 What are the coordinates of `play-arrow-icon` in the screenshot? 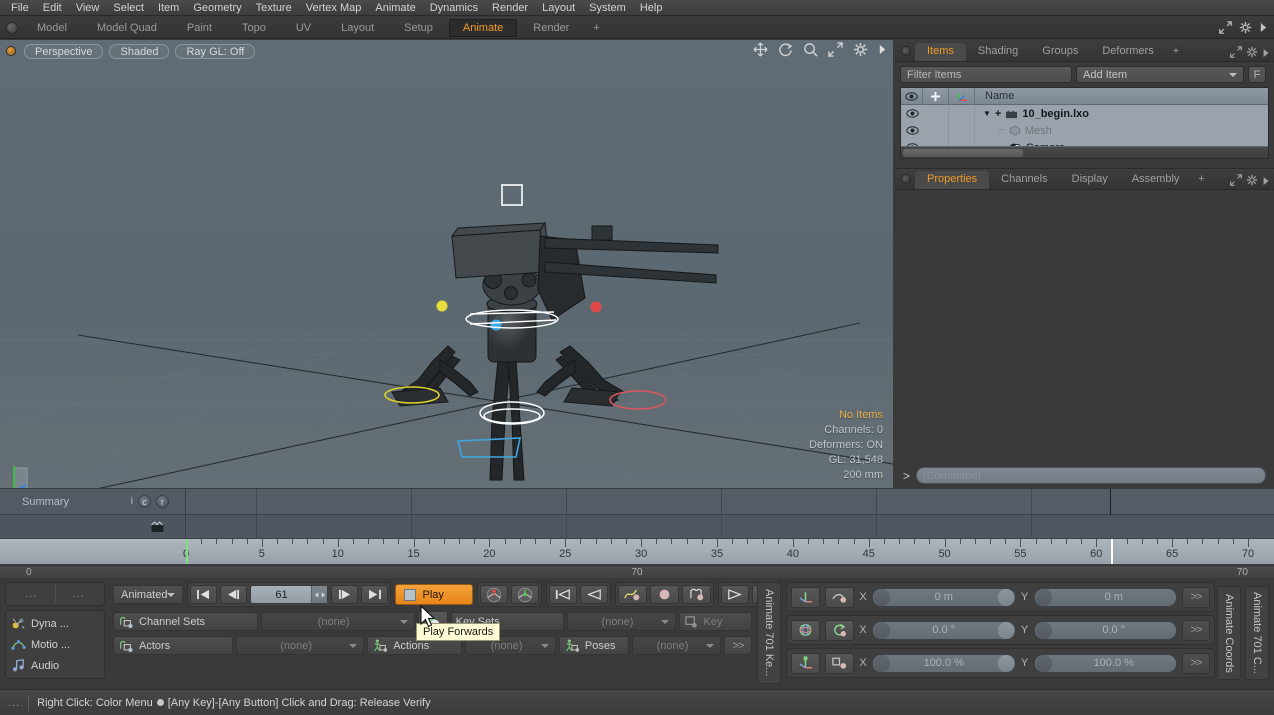 It's located at (882, 49).